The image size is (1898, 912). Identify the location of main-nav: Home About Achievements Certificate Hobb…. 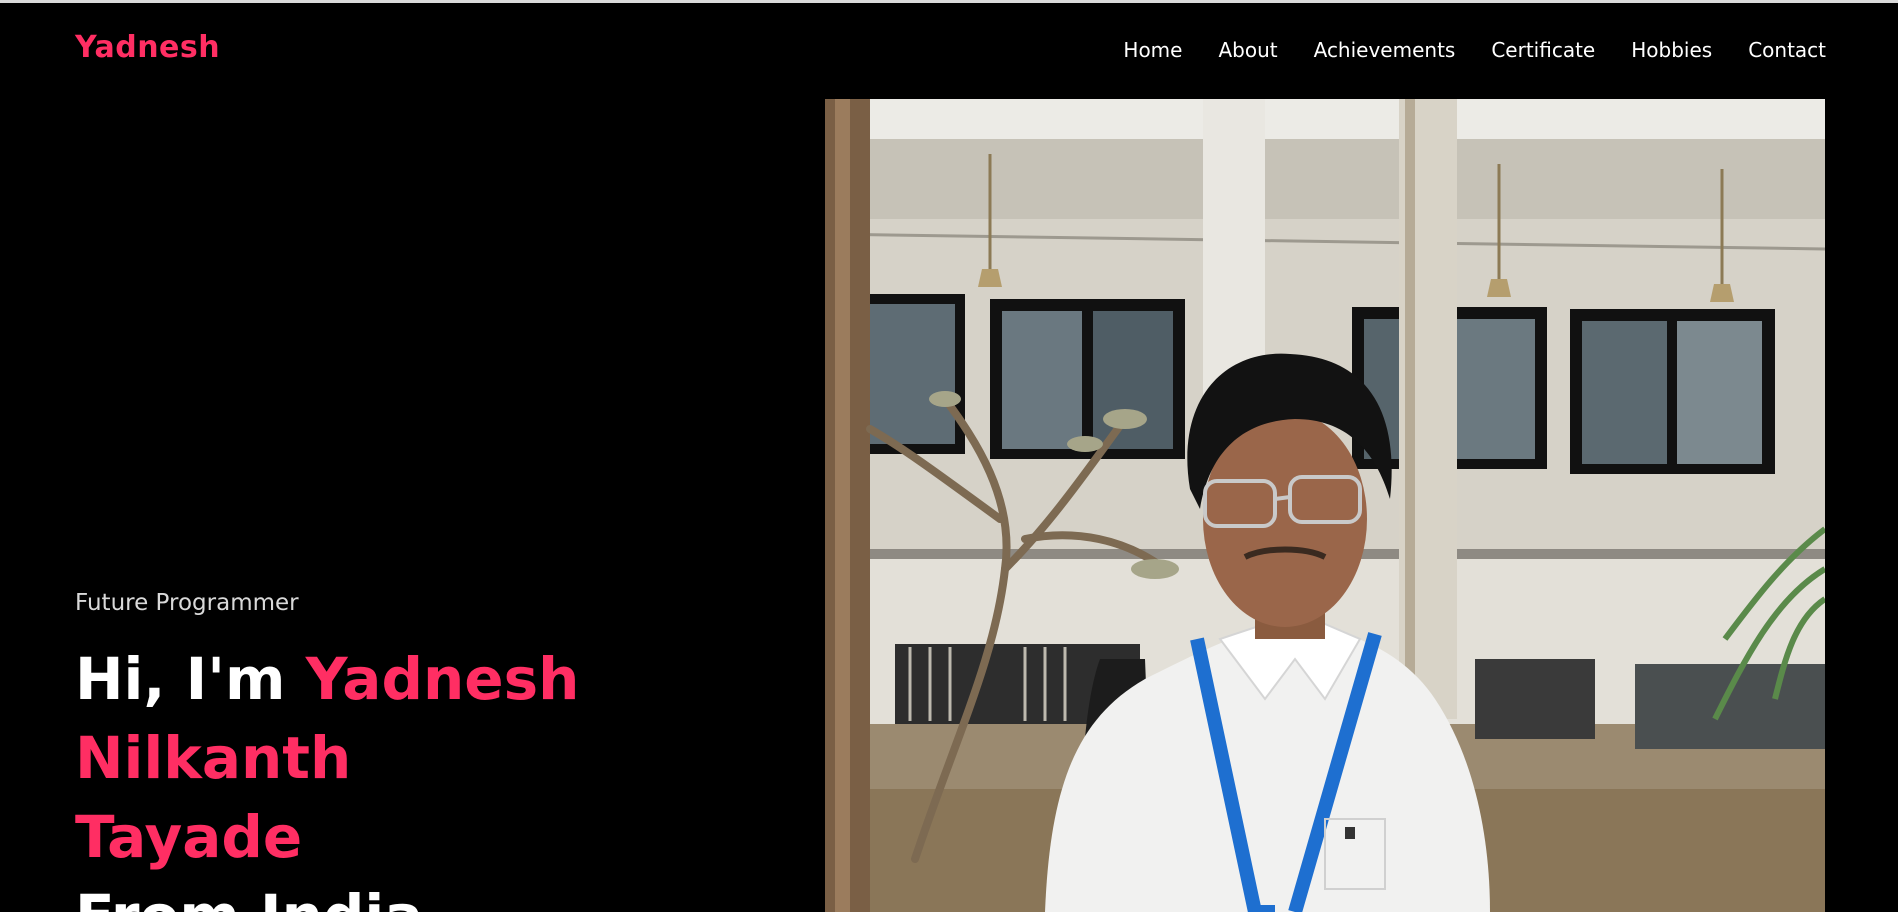
(1474, 50).